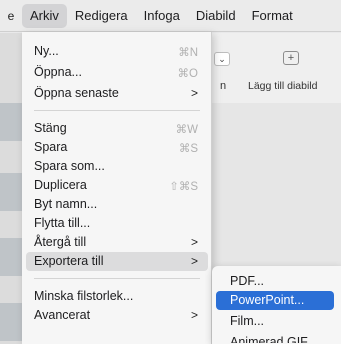 This screenshot has width=341, height=344. Describe the element at coordinates (117, 51) in the screenshot. I see `menu-item-new: Ny... ⌘N` at that location.